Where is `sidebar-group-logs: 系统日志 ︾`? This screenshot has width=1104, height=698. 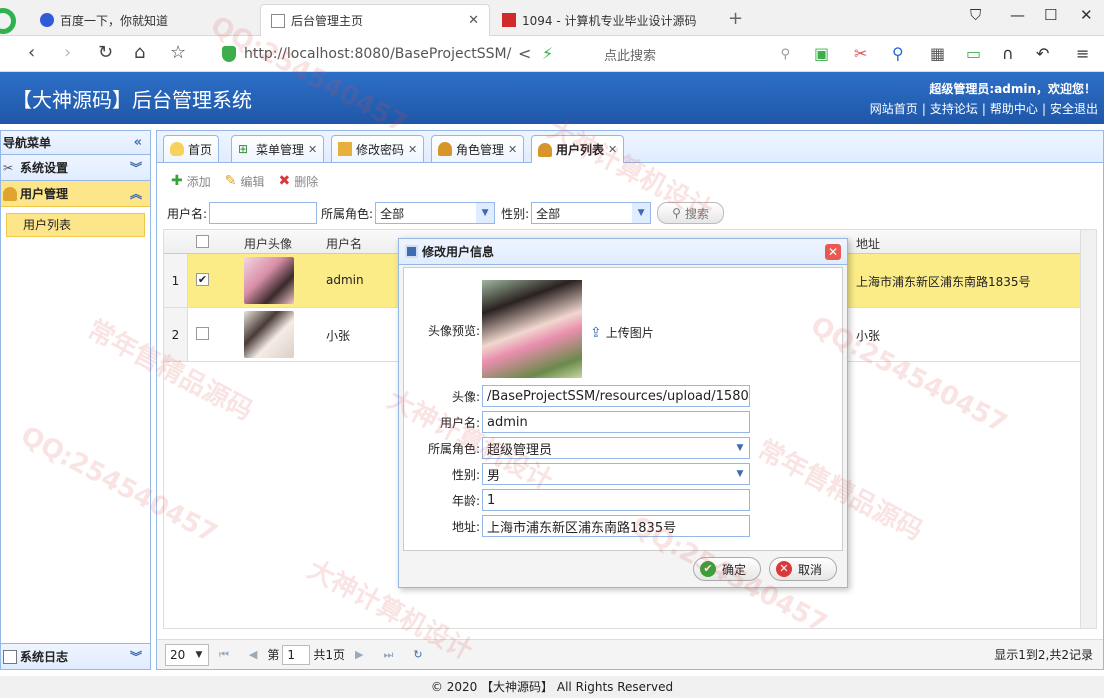 sidebar-group-logs: 系统日志 ︾ is located at coordinates (75, 656).